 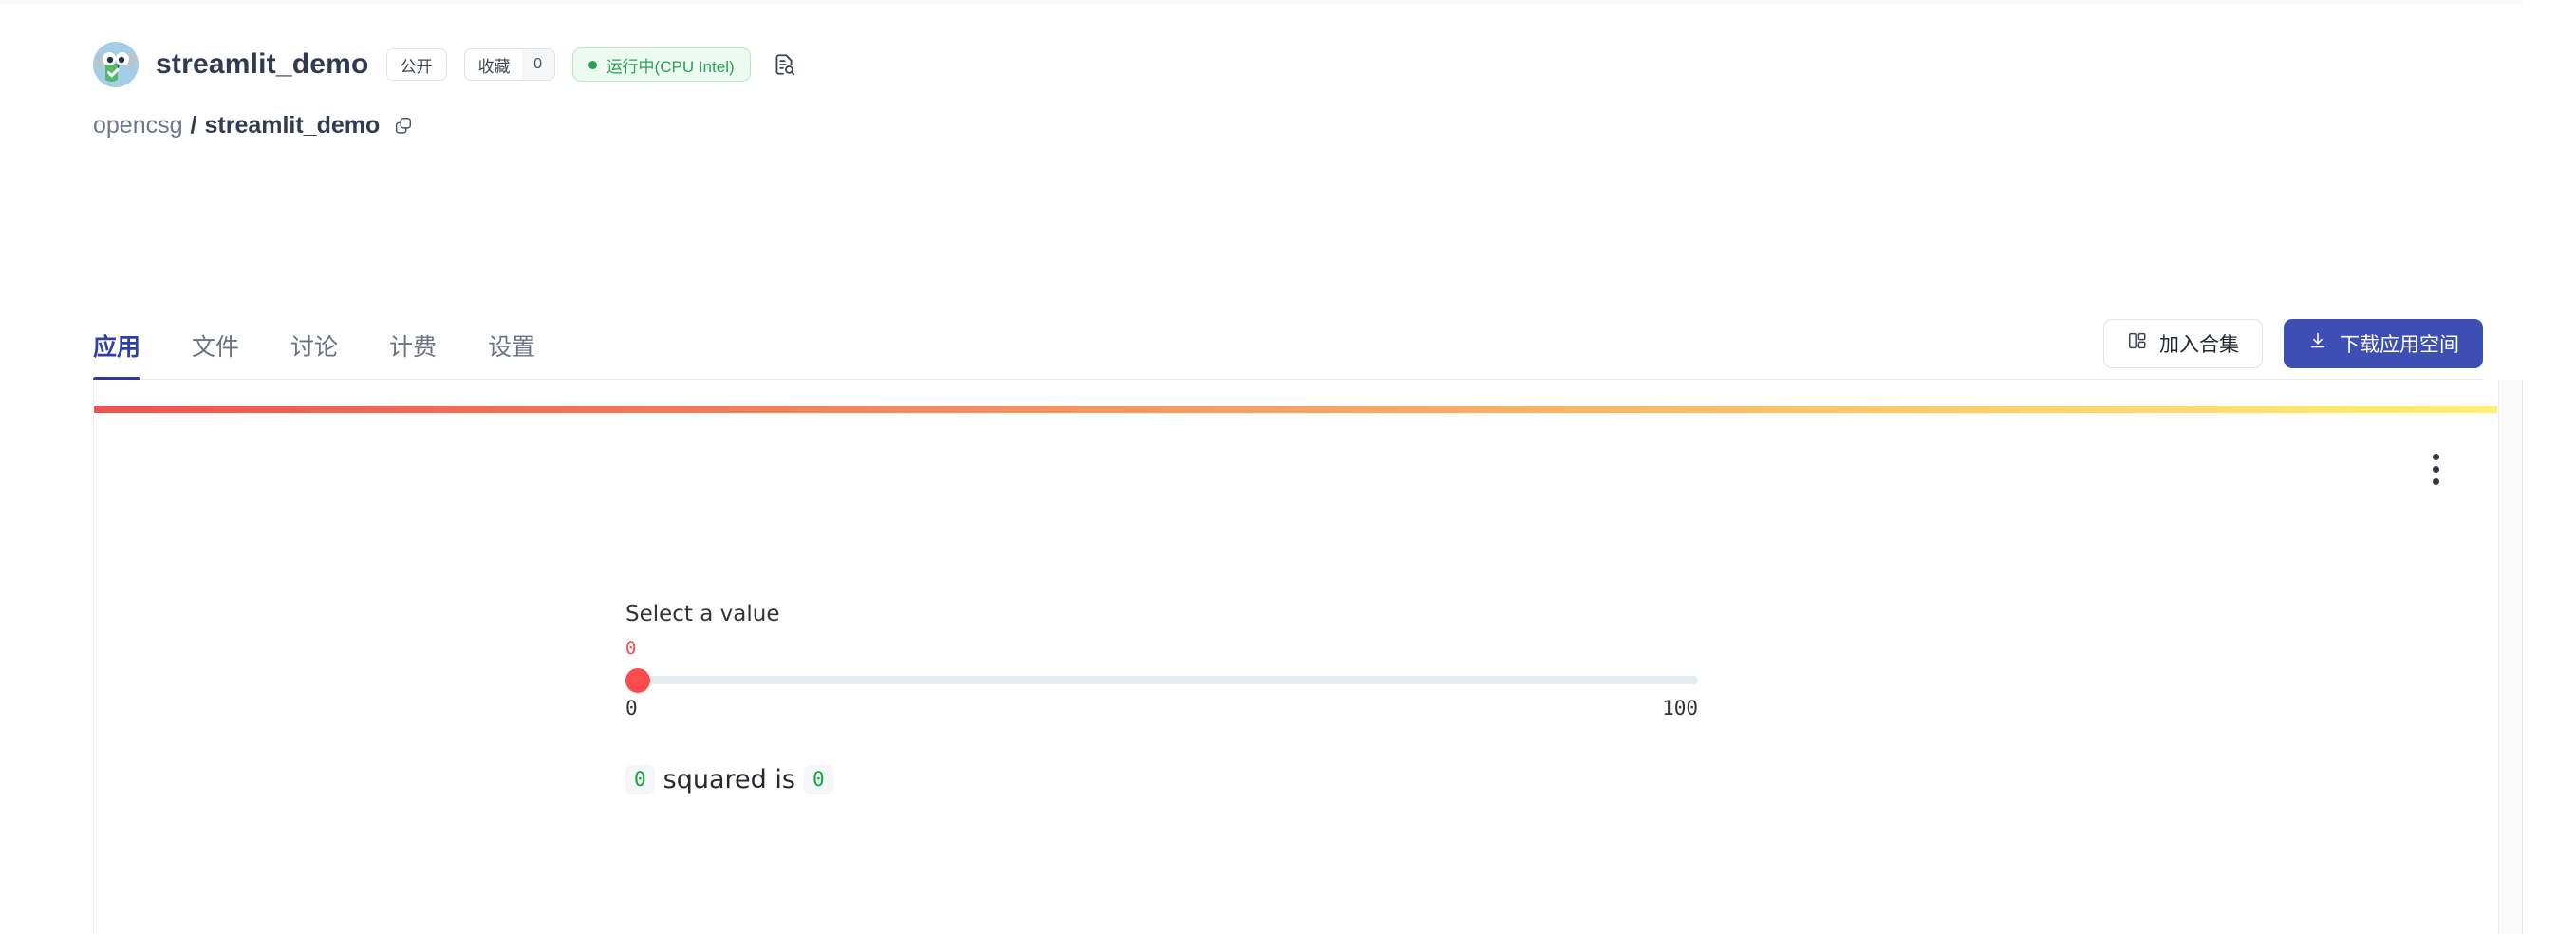 I want to click on status-badge: 运行中(CPU Intel), so click(x=661, y=64).